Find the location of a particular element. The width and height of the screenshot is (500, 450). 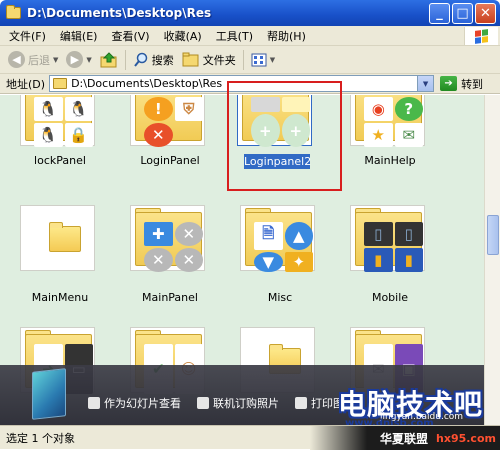

address-value: D:\Documents\Desktop\Res is located at coordinates (147, 83).